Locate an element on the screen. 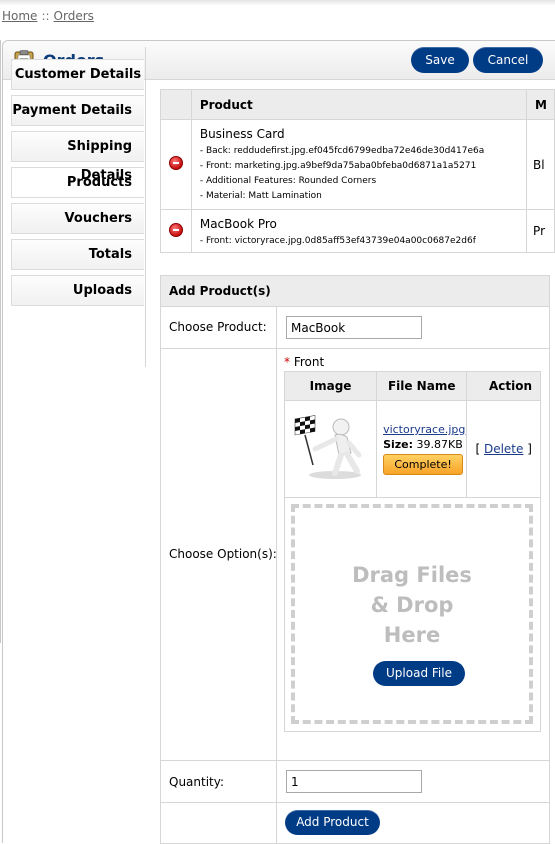 Image resolution: width=555 pixels, height=844 pixels. dropzone-text: Drag Files & Drop Here is located at coordinates (412, 605).